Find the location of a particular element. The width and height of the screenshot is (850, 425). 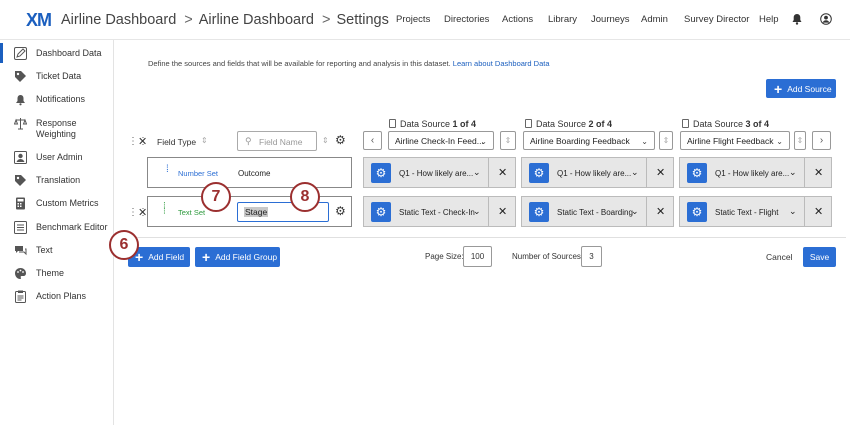

palette-icon is located at coordinates (20, 273).